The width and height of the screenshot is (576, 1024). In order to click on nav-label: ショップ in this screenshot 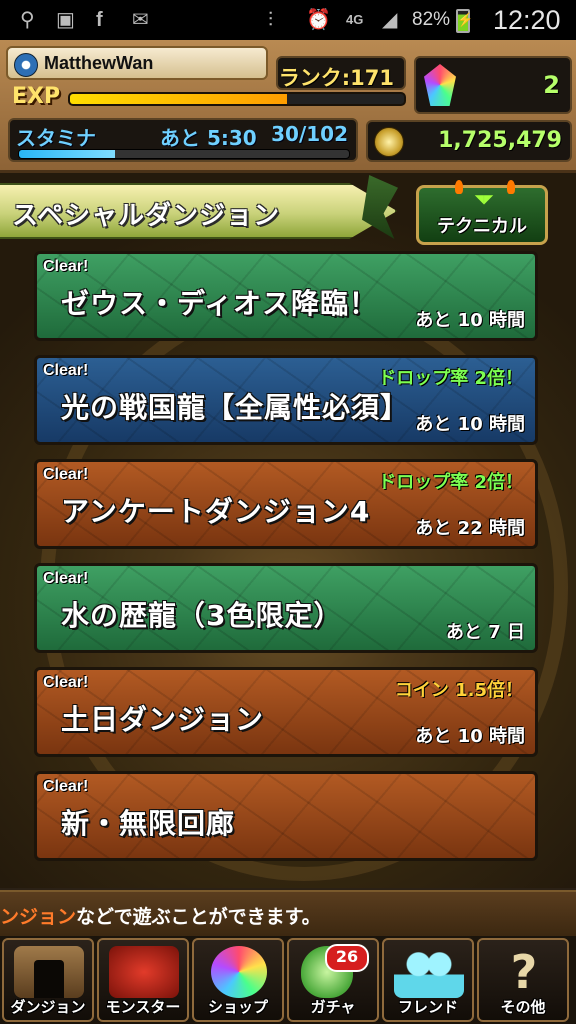, I will do `click(237, 1007)`.